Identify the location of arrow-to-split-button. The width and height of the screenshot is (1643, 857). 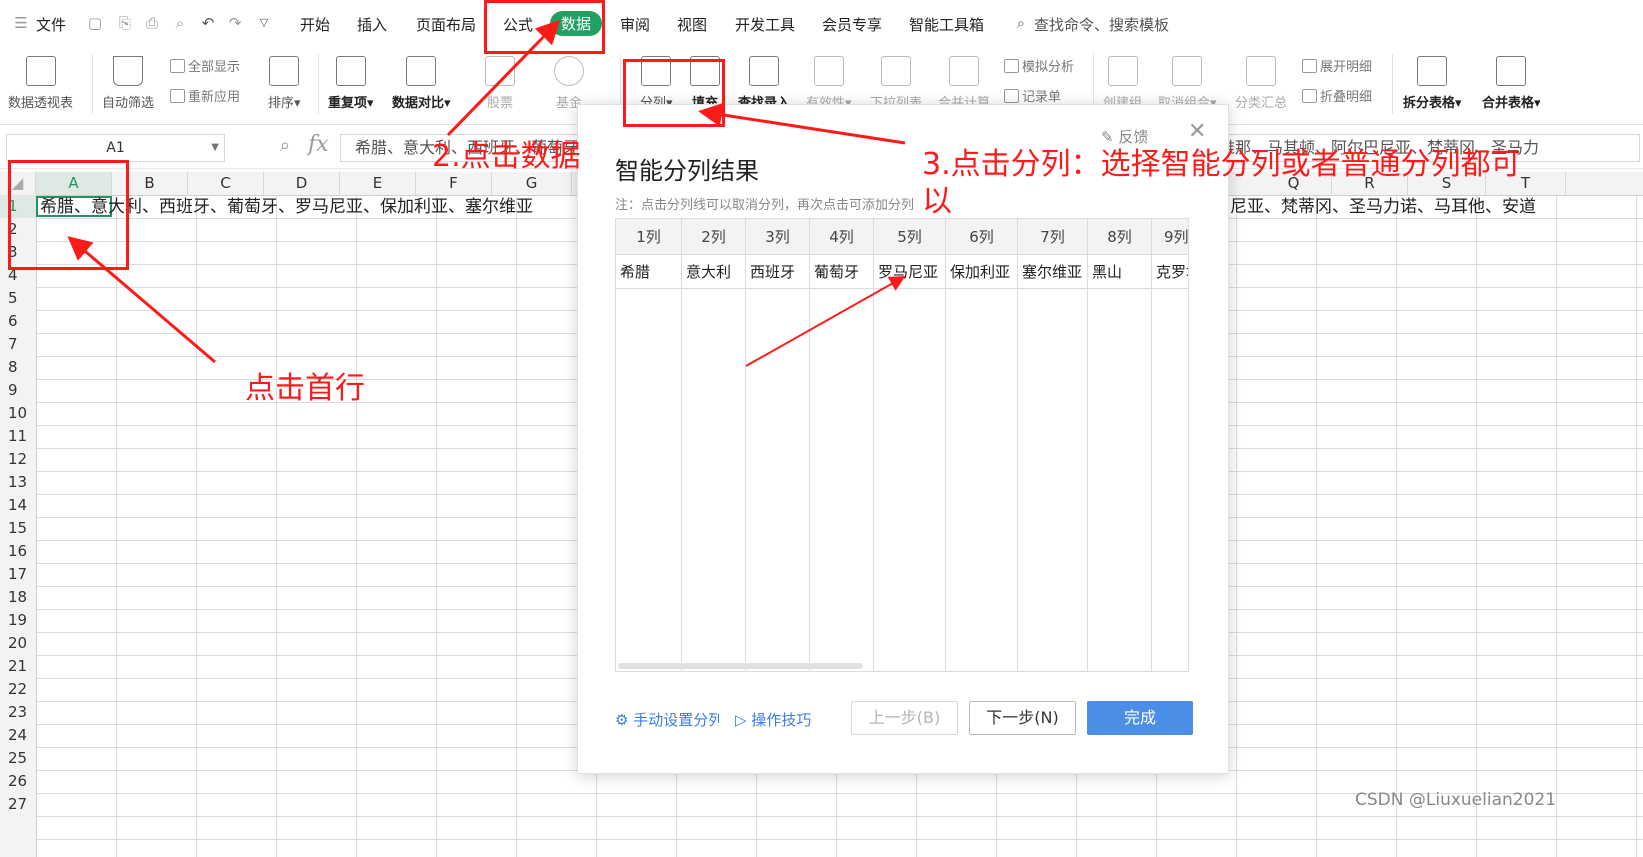
(802, 123).